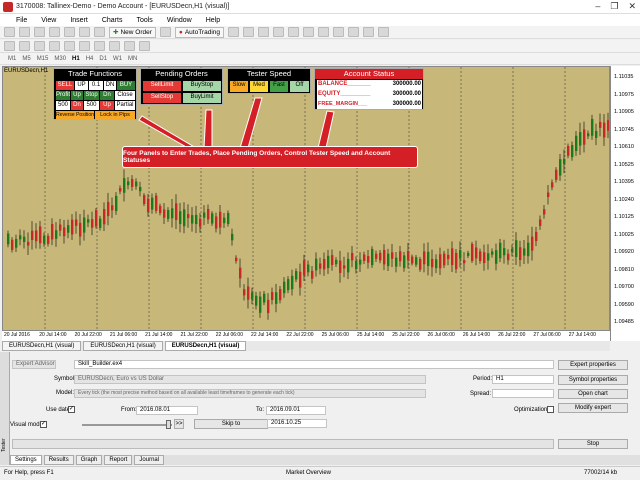  What do you see at coordinates (117, 59) in the screenshot?
I see `period-w1: W1` at bounding box center [117, 59].